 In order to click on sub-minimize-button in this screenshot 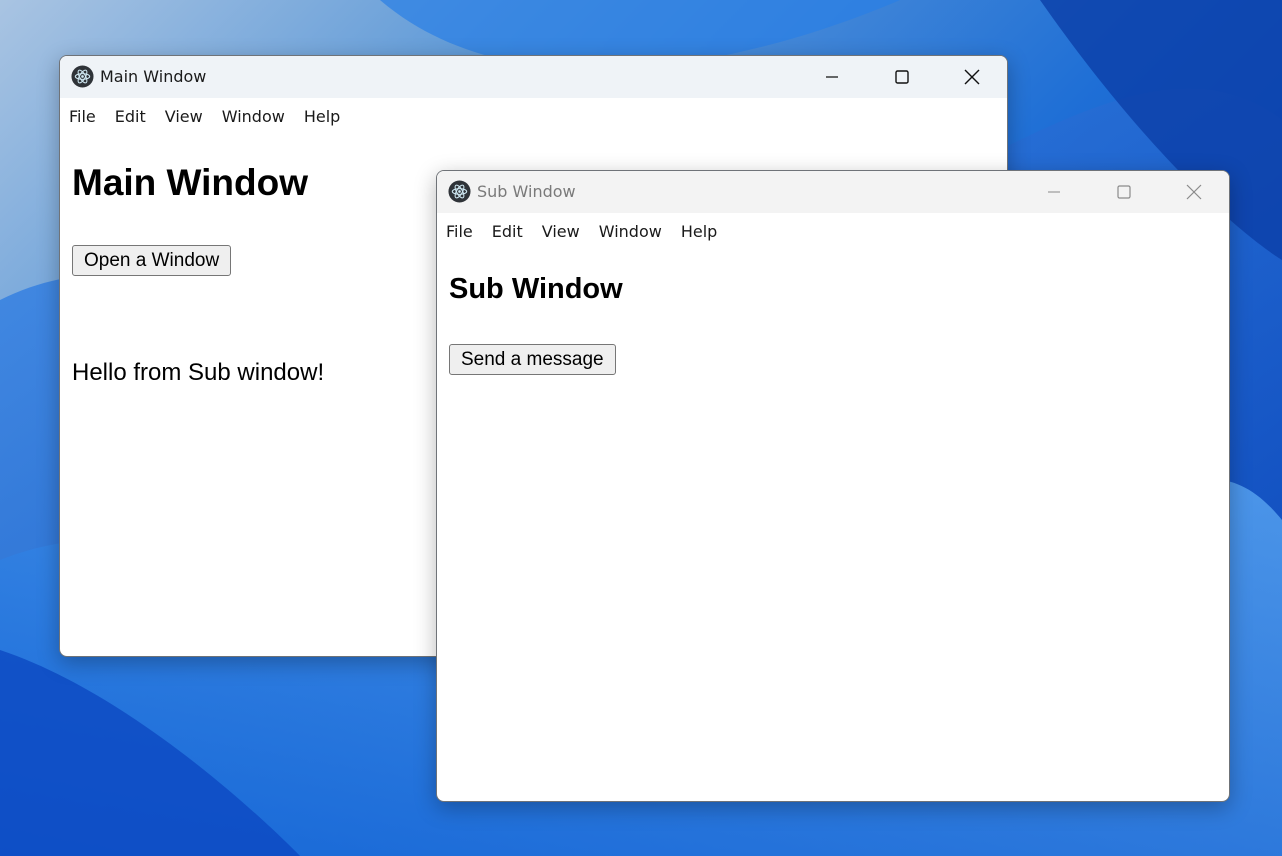, I will do `click(1054, 192)`.